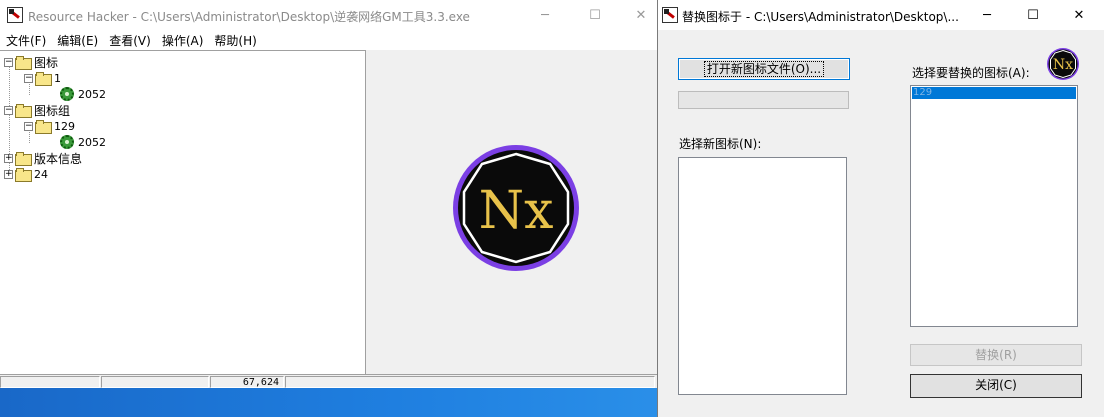 Image resolution: width=1104 pixels, height=417 pixels. What do you see at coordinates (545, 15) in the screenshot?
I see `minimize-button: ─` at bounding box center [545, 15].